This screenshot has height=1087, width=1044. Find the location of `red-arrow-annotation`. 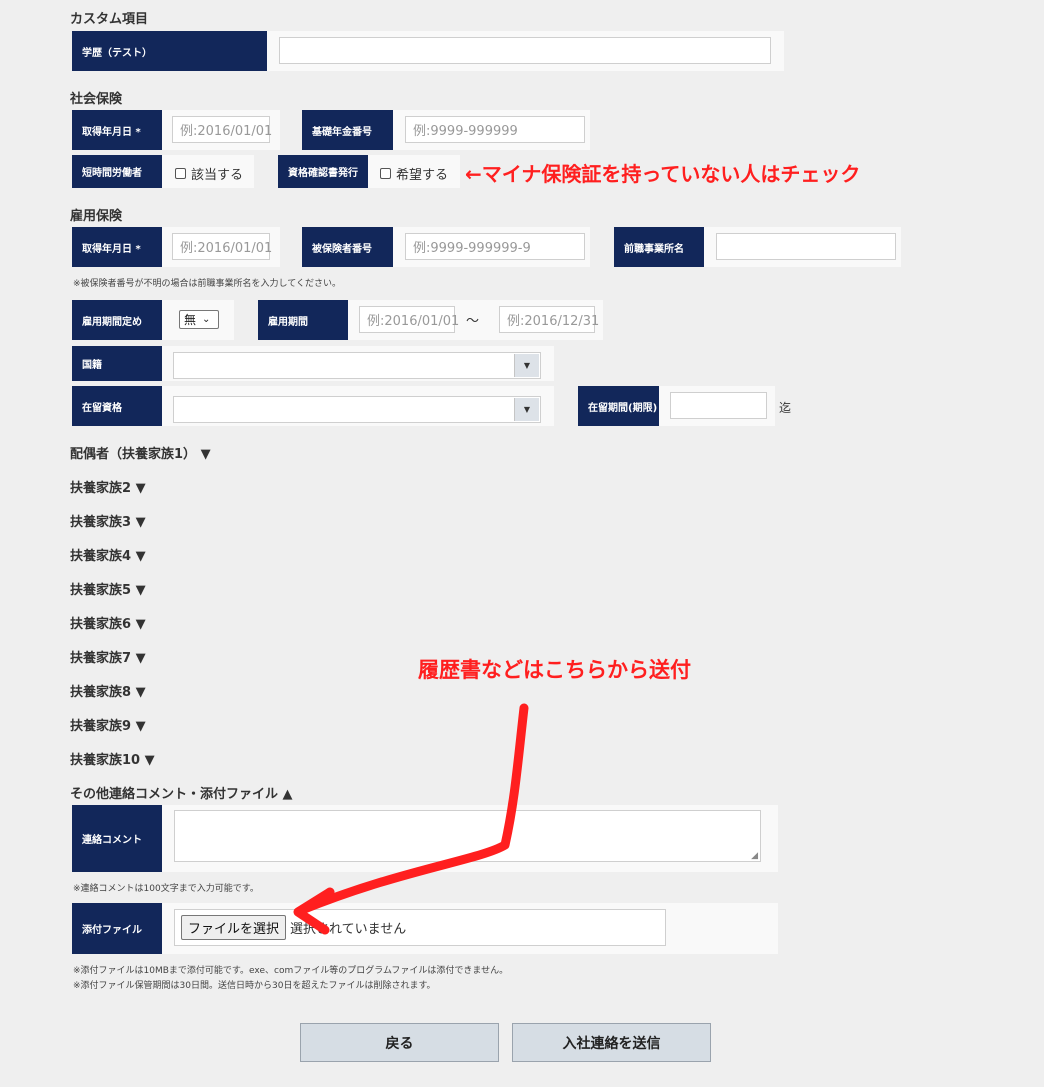

red-arrow-annotation is located at coordinates (411, 819).